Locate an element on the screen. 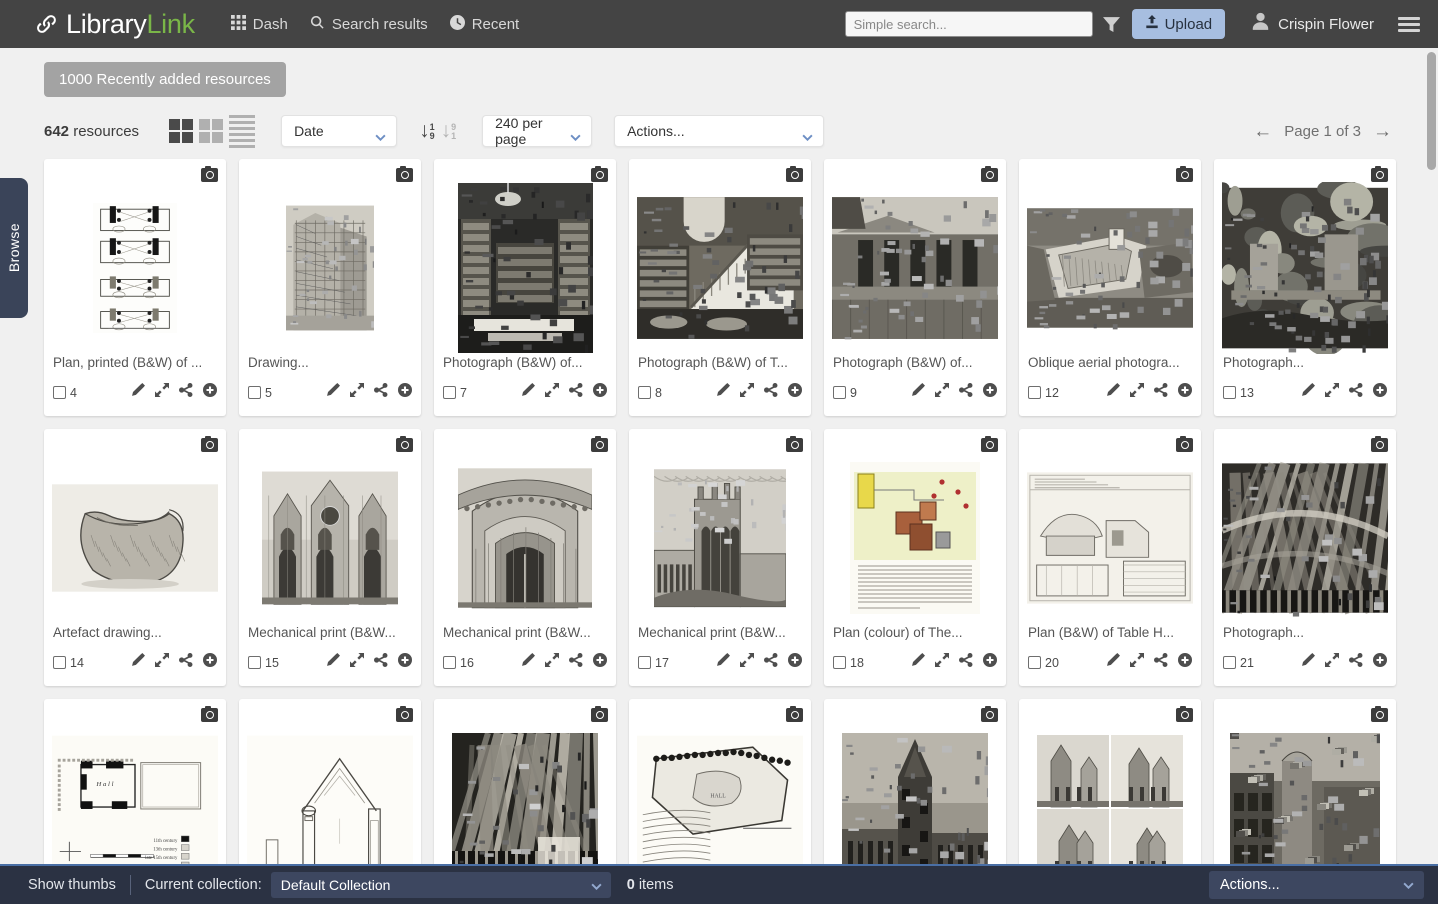 The width and height of the screenshot is (1438, 904). brand-logo: LibraryLink is located at coordinates (114, 24).